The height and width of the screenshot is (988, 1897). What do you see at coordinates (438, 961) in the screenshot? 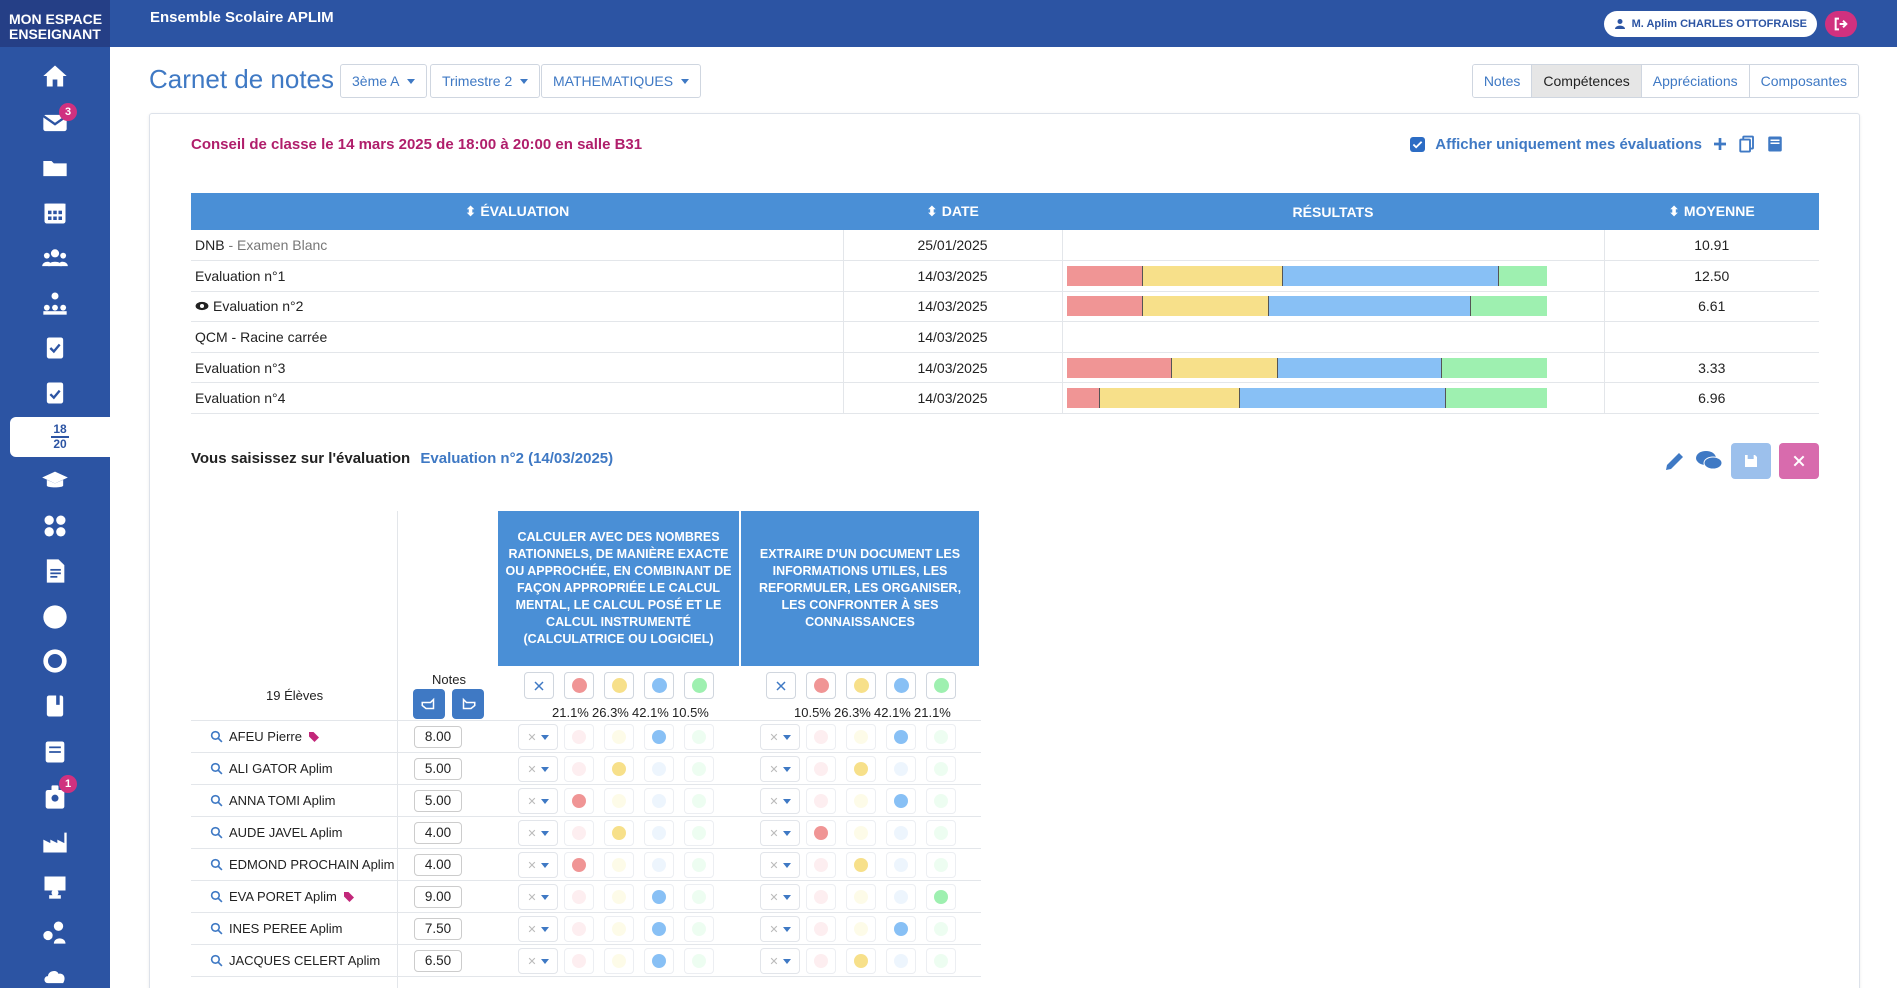
I see `note-input: 6.50` at bounding box center [438, 961].